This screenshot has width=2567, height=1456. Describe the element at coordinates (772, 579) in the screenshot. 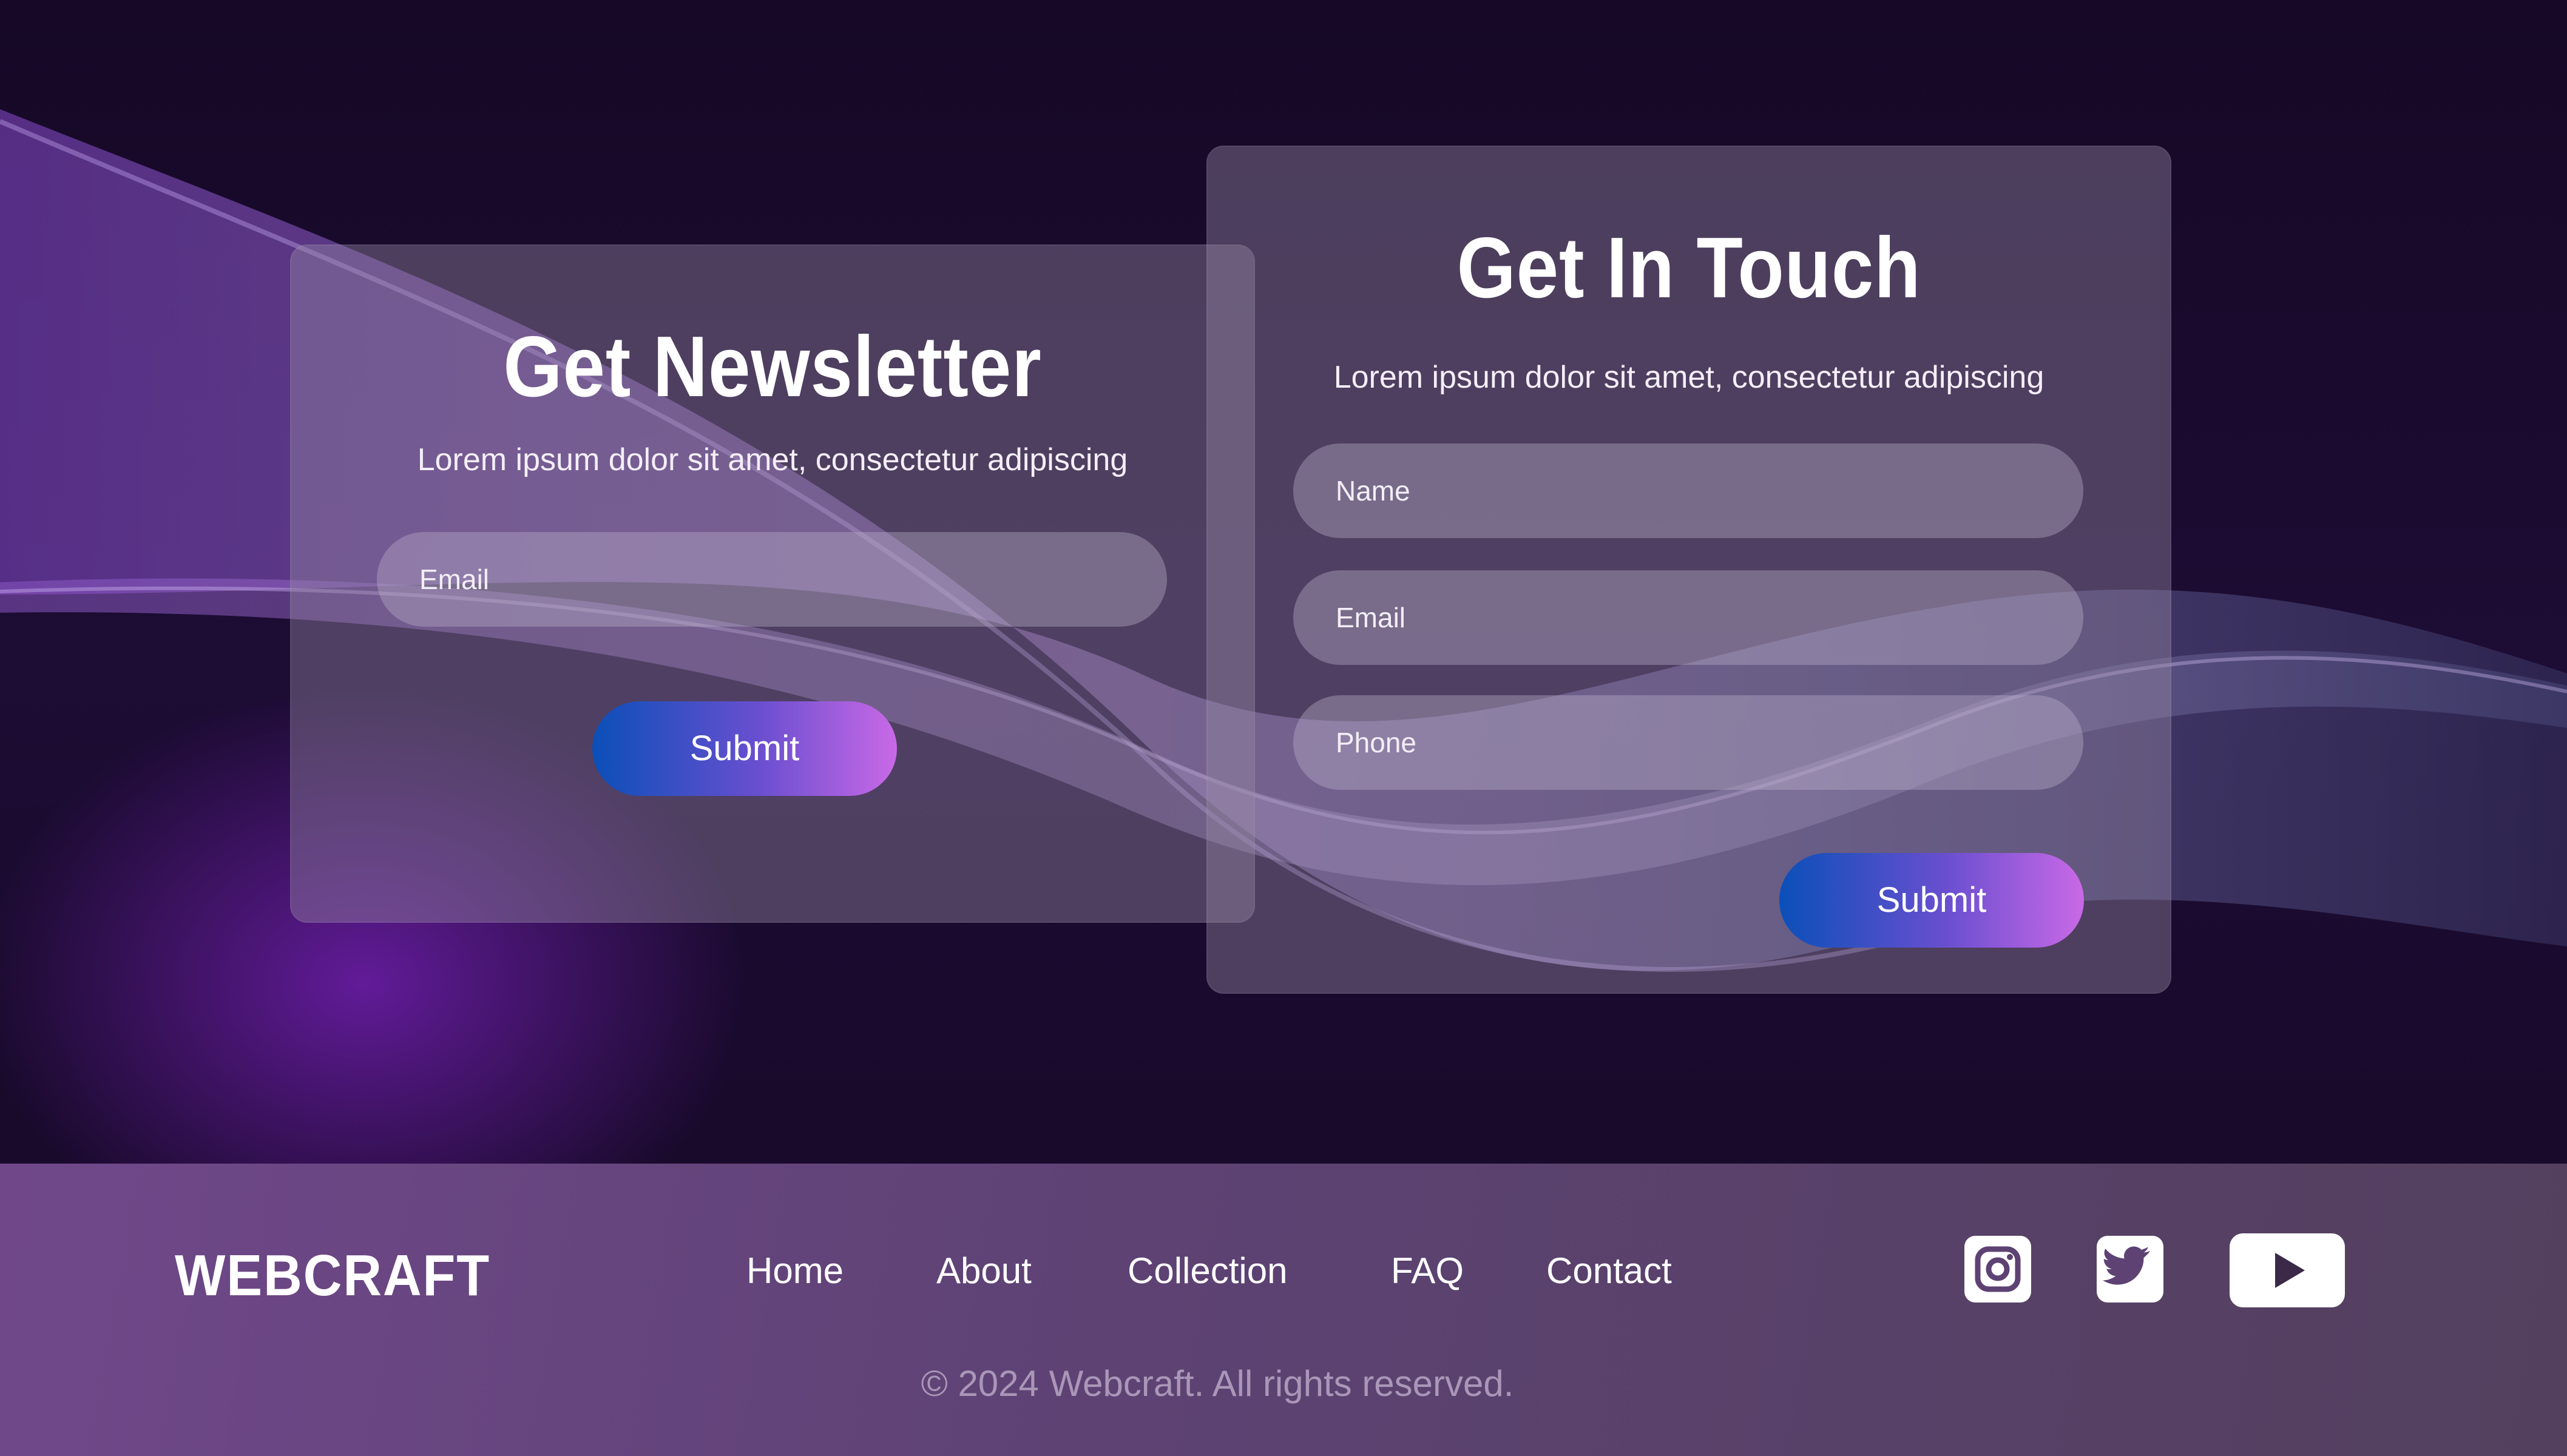

I see `newsletter-email-input: Email` at that location.